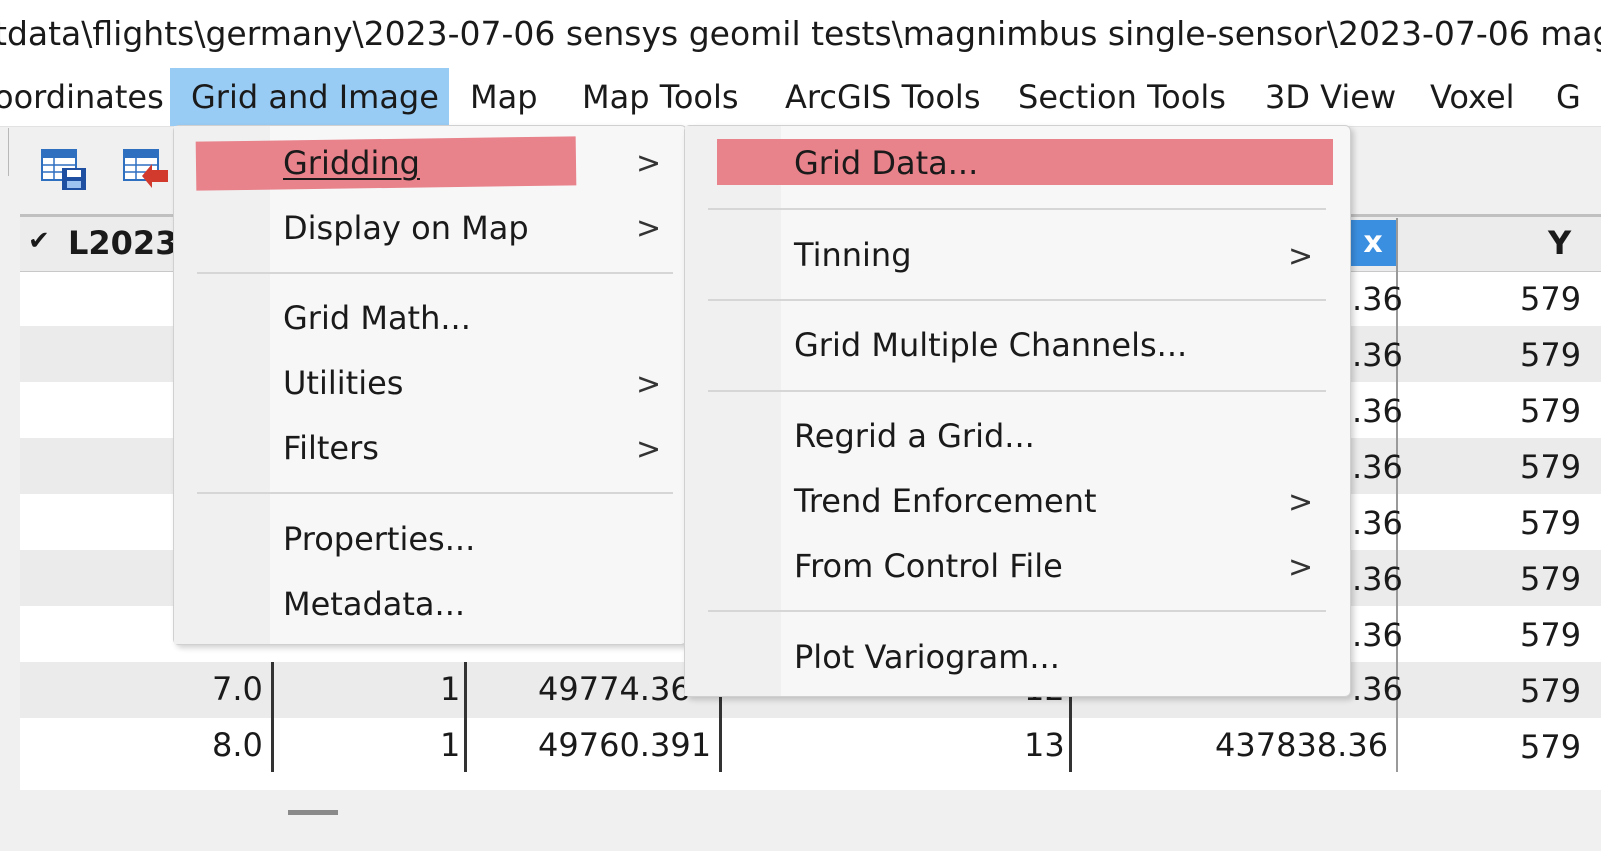 The height and width of the screenshot is (851, 1601). I want to click on fid-cell: 7.0, so click(237, 689).